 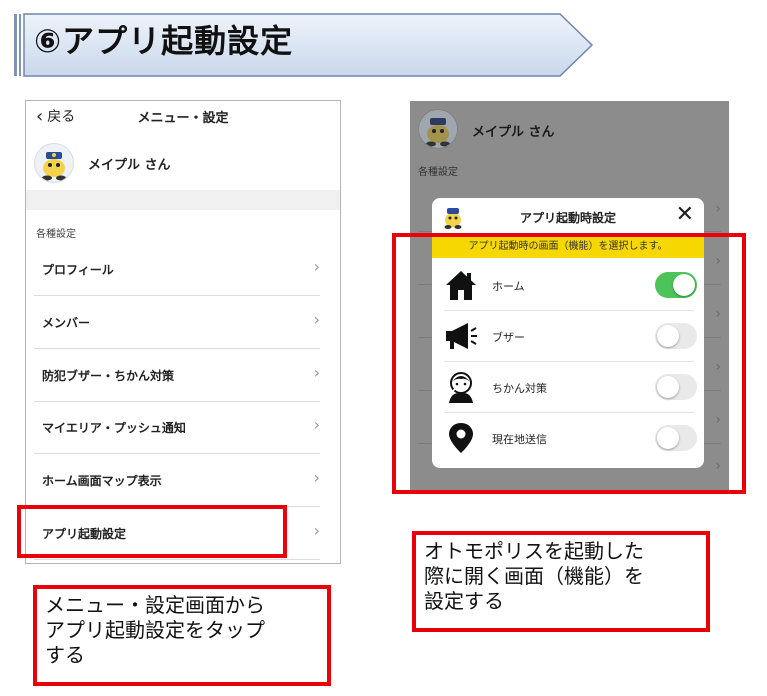 I want to click on menu-item-label: メンバー, so click(x=66, y=323).